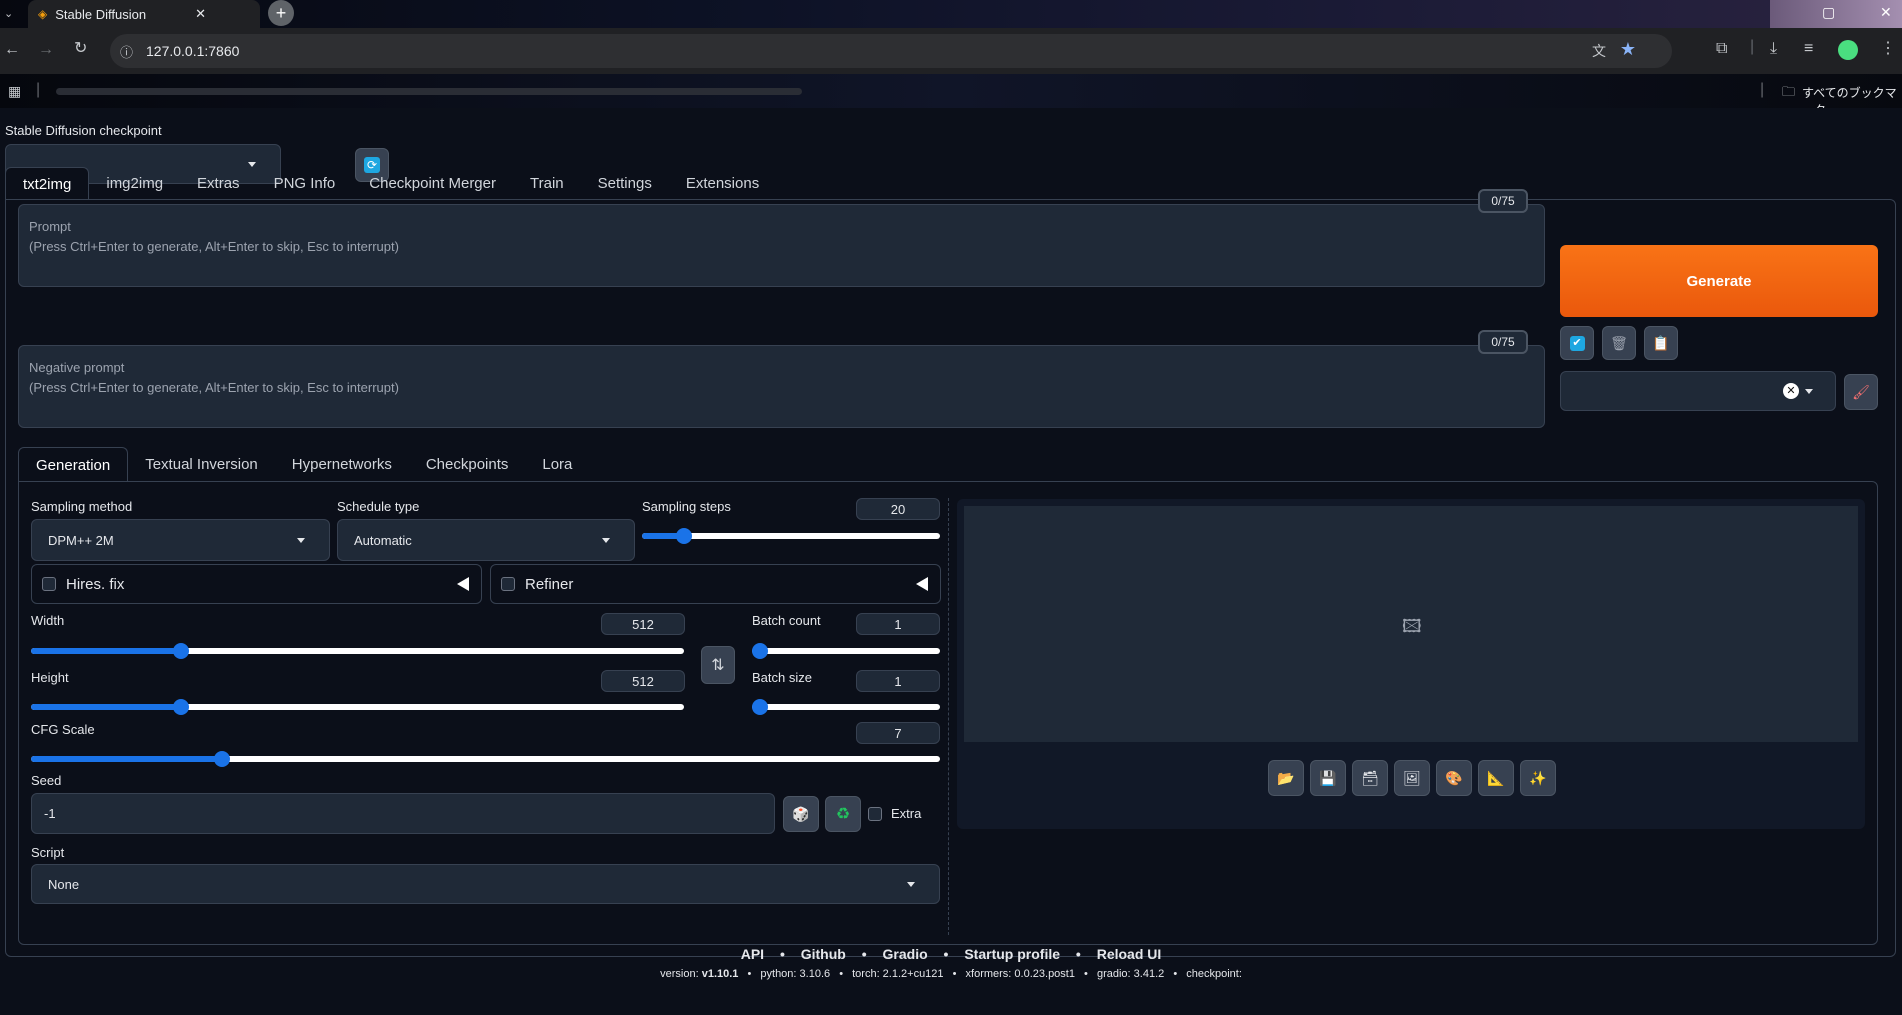  What do you see at coordinates (898, 509) in the screenshot?
I see `sampling-steps-input: 20` at bounding box center [898, 509].